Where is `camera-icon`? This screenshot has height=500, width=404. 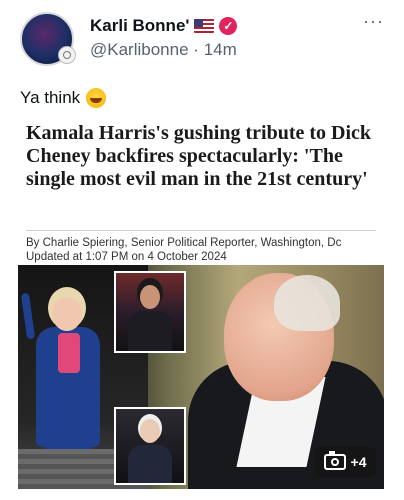
camera-icon is located at coordinates (334, 460).